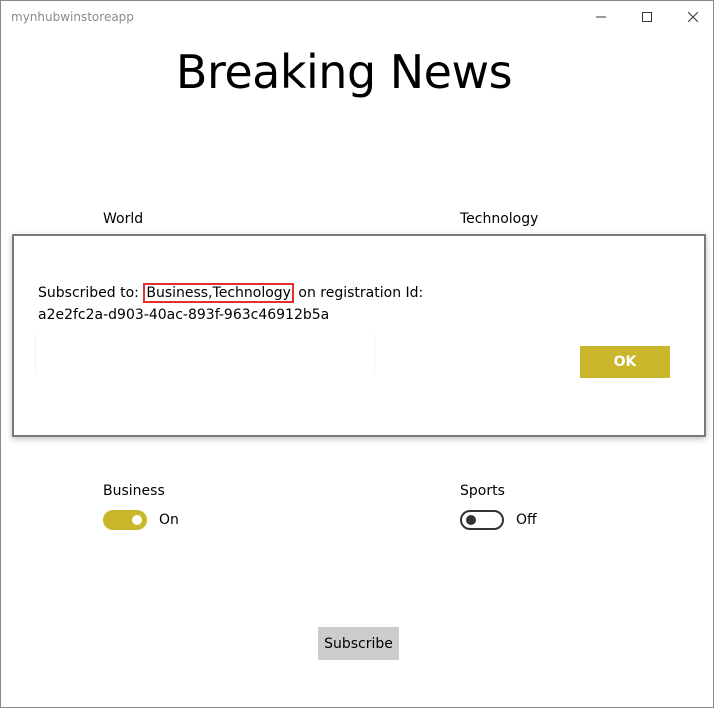 This screenshot has width=714, height=708. What do you see at coordinates (358, 643) in the screenshot?
I see `subscribe-button: Subscribe` at bounding box center [358, 643].